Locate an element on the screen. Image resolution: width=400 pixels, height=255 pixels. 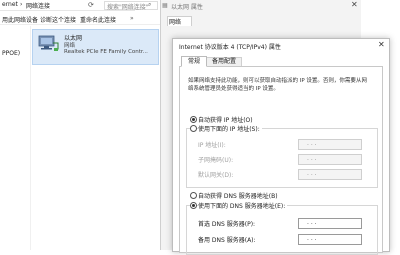
left-pane-label: PPOE) is located at coordinates (11, 53).